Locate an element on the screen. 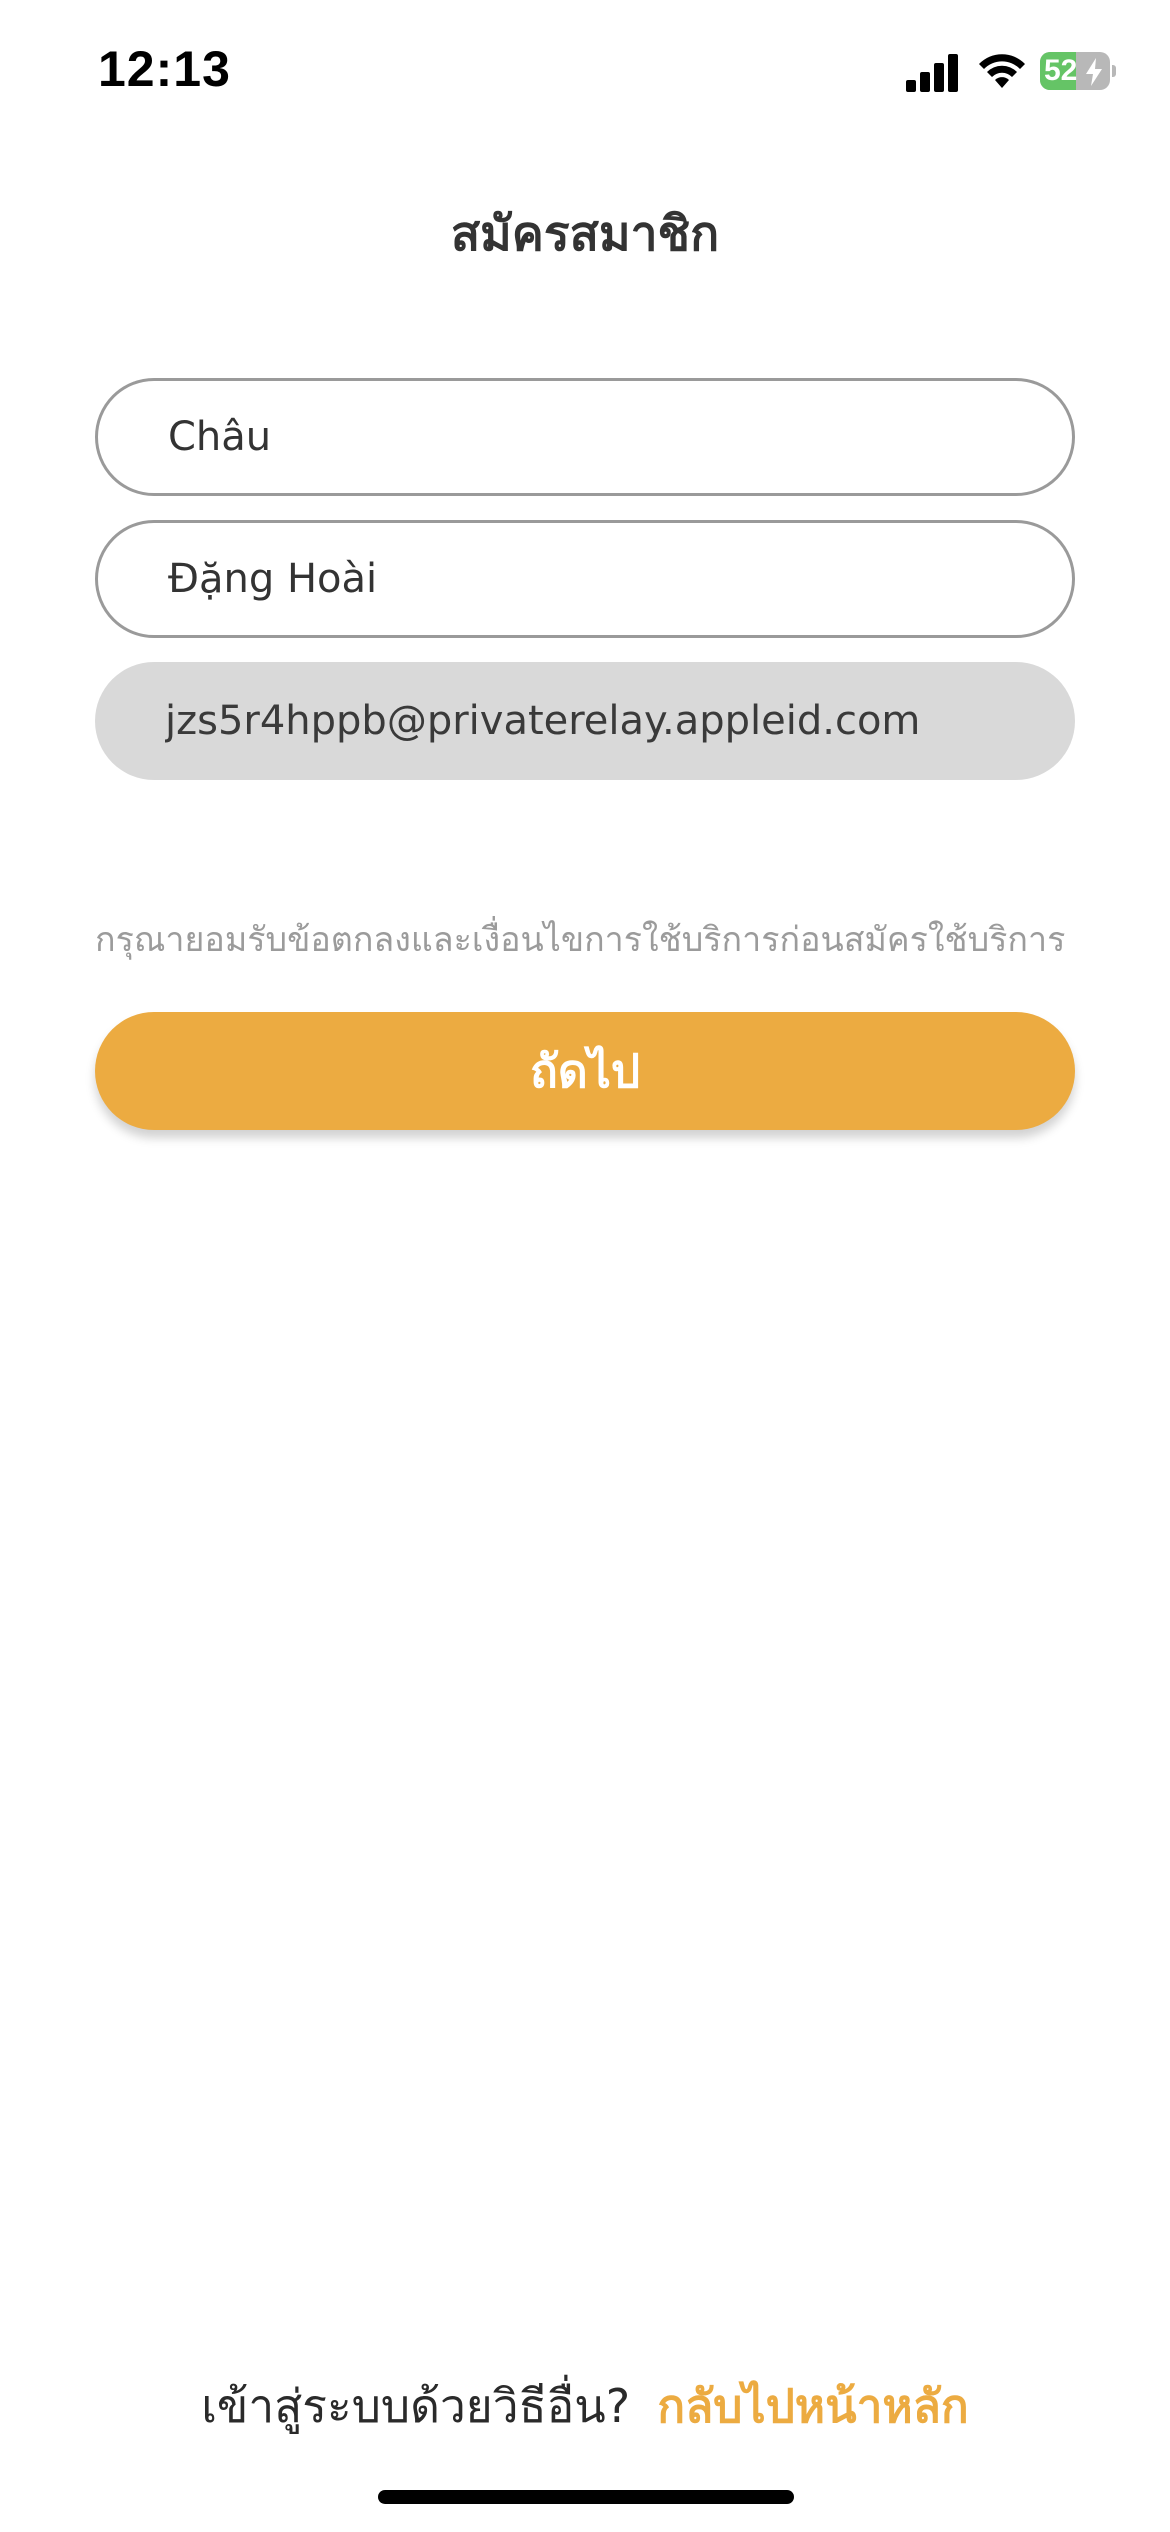  last-name-field is located at coordinates (585, 579).